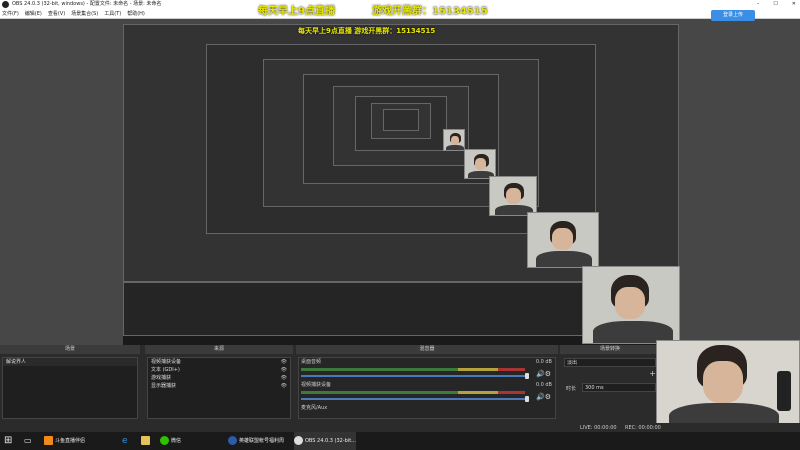 This screenshot has width=800, height=450. I want to click on mixer-body: 桌面音频 0.0 dB 🔊⚙ 视频捕获设备 0.0 dB 🔊⚙ 麦克风/Aux, so click(427, 388).